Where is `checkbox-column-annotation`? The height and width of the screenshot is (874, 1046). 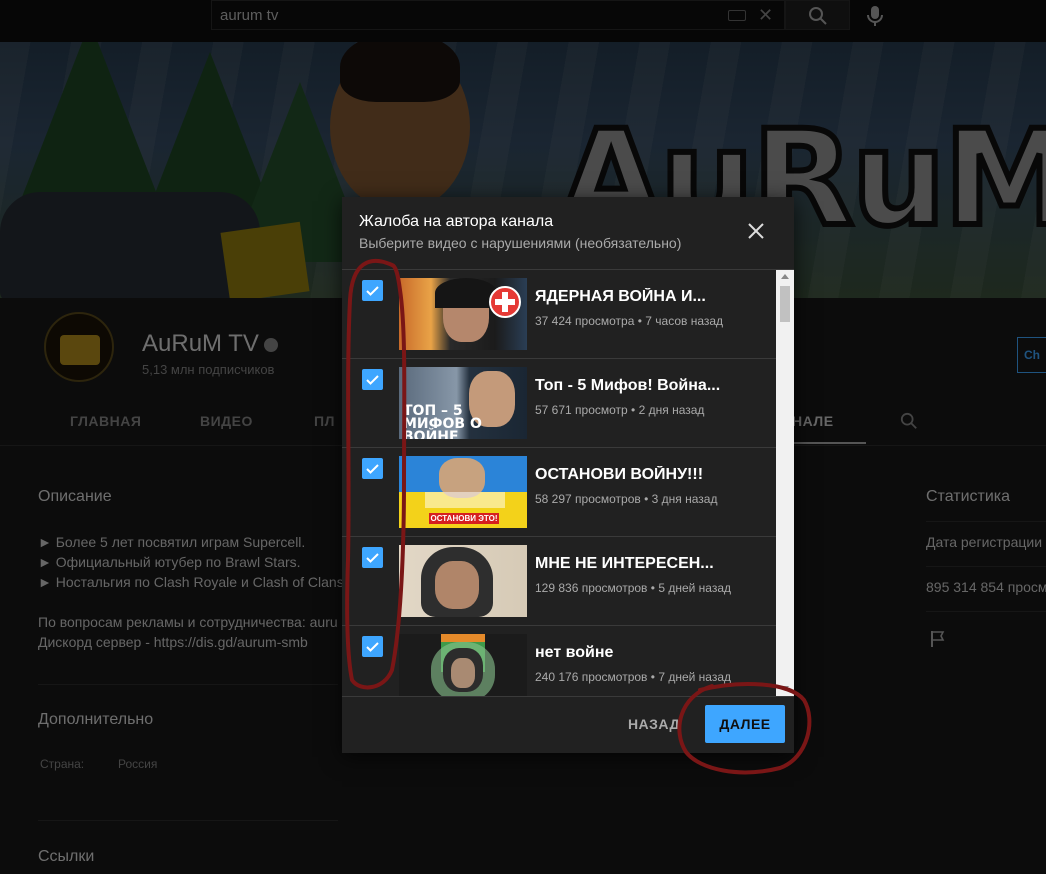 checkbox-column-annotation is located at coordinates (376, 474).